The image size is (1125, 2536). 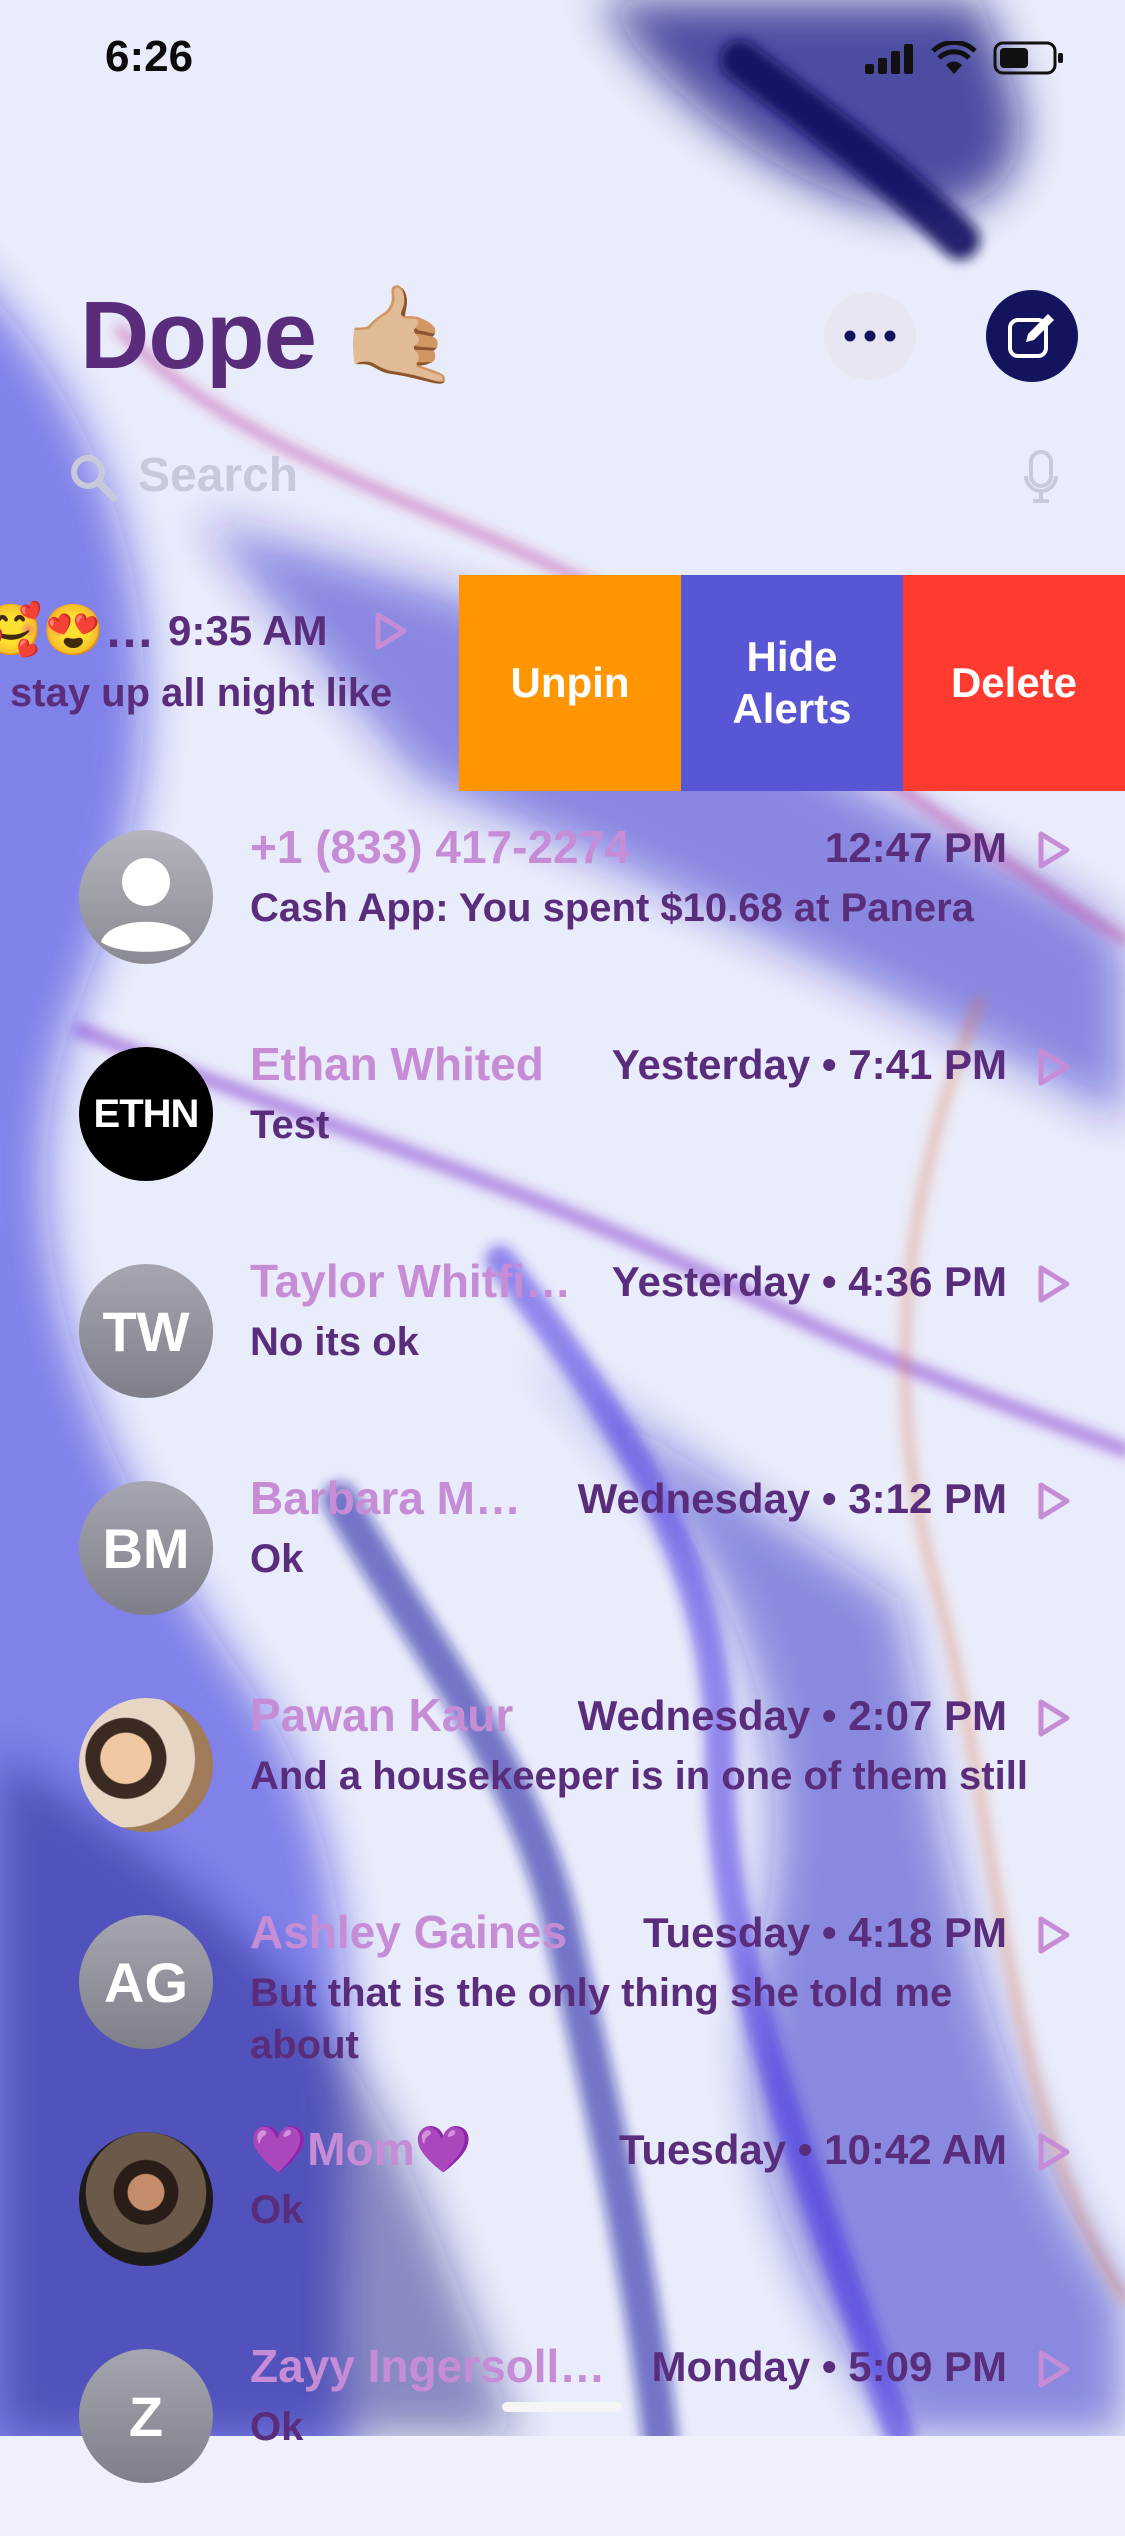 I want to click on compose-icon, so click(x=1031, y=336).